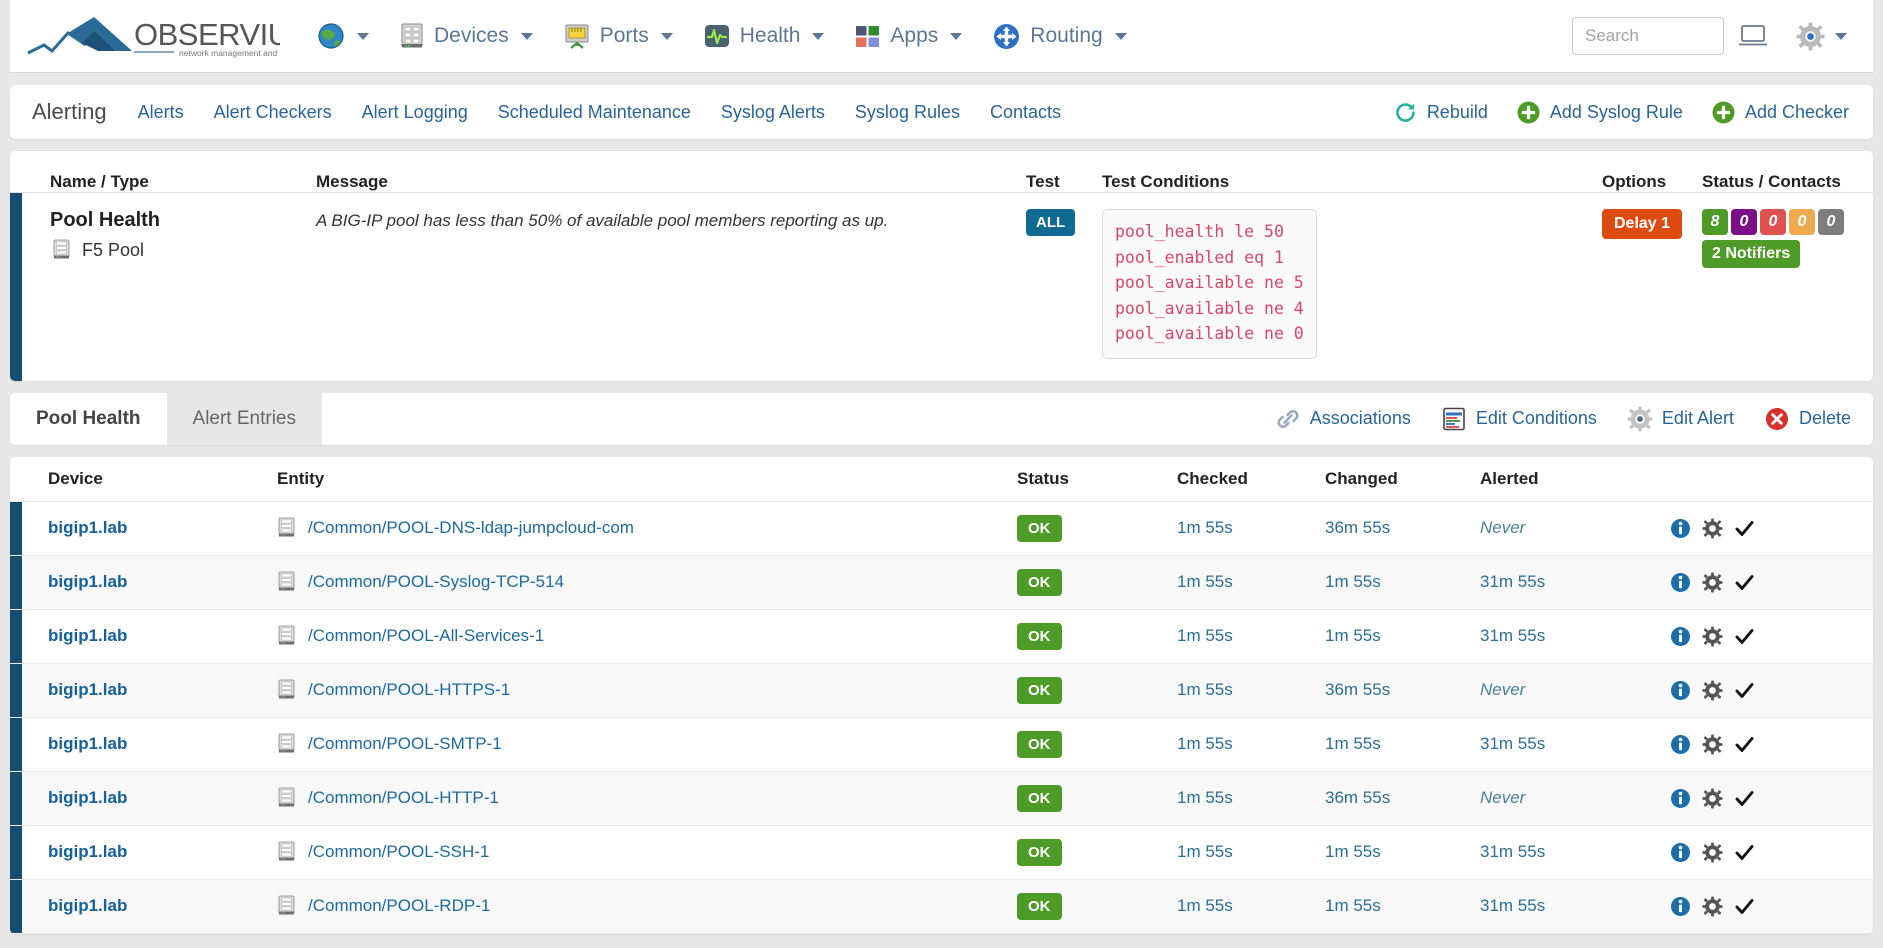 Image resolution: width=1883 pixels, height=948 pixels. Describe the element at coordinates (399, 906) in the screenshot. I see `entity-link: /Common/POOL-RDP-1` at that location.